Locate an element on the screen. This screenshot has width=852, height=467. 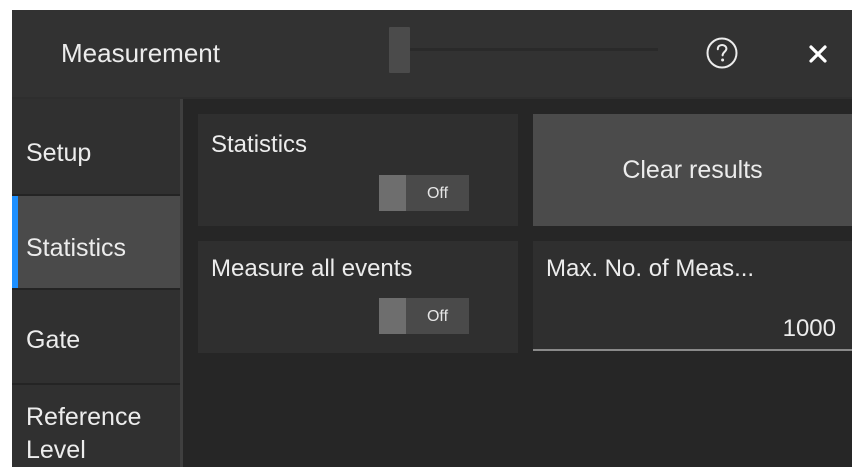
sidebar-divider is located at coordinates (181, 283).